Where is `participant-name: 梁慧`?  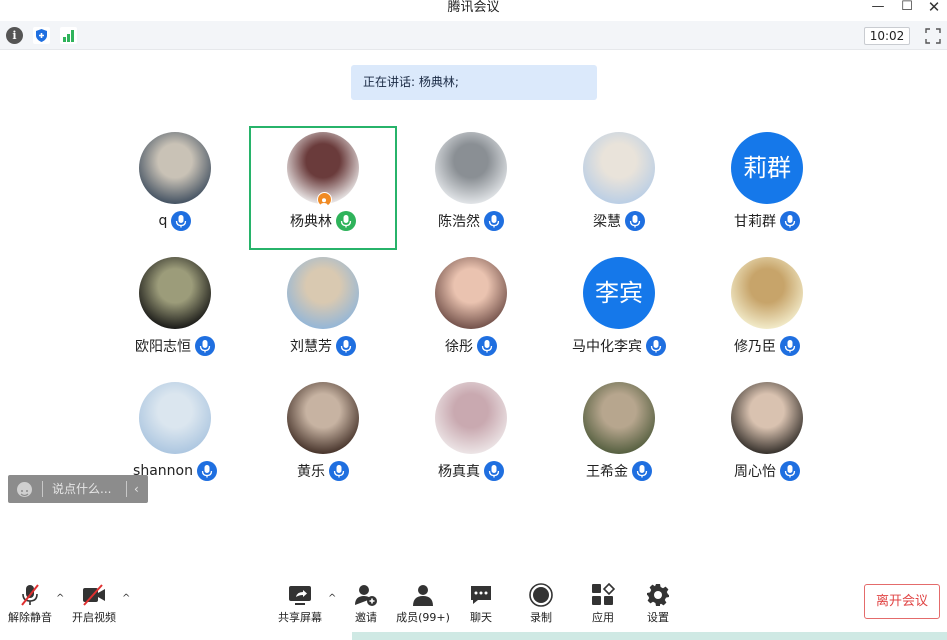
participant-name: 梁慧 is located at coordinates (607, 222).